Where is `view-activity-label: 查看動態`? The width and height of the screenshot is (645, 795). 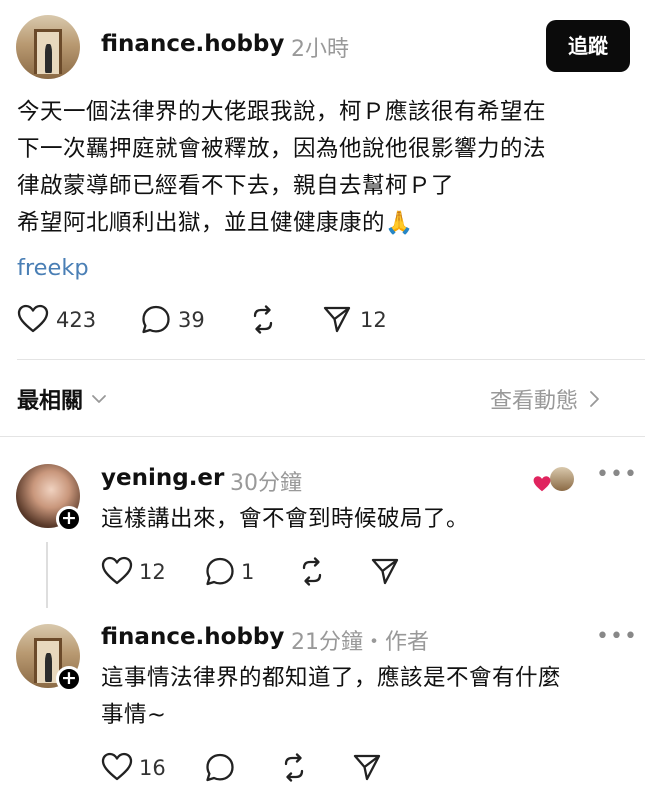
view-activity-label: 查看動態 is located at coordinates (534, 401).